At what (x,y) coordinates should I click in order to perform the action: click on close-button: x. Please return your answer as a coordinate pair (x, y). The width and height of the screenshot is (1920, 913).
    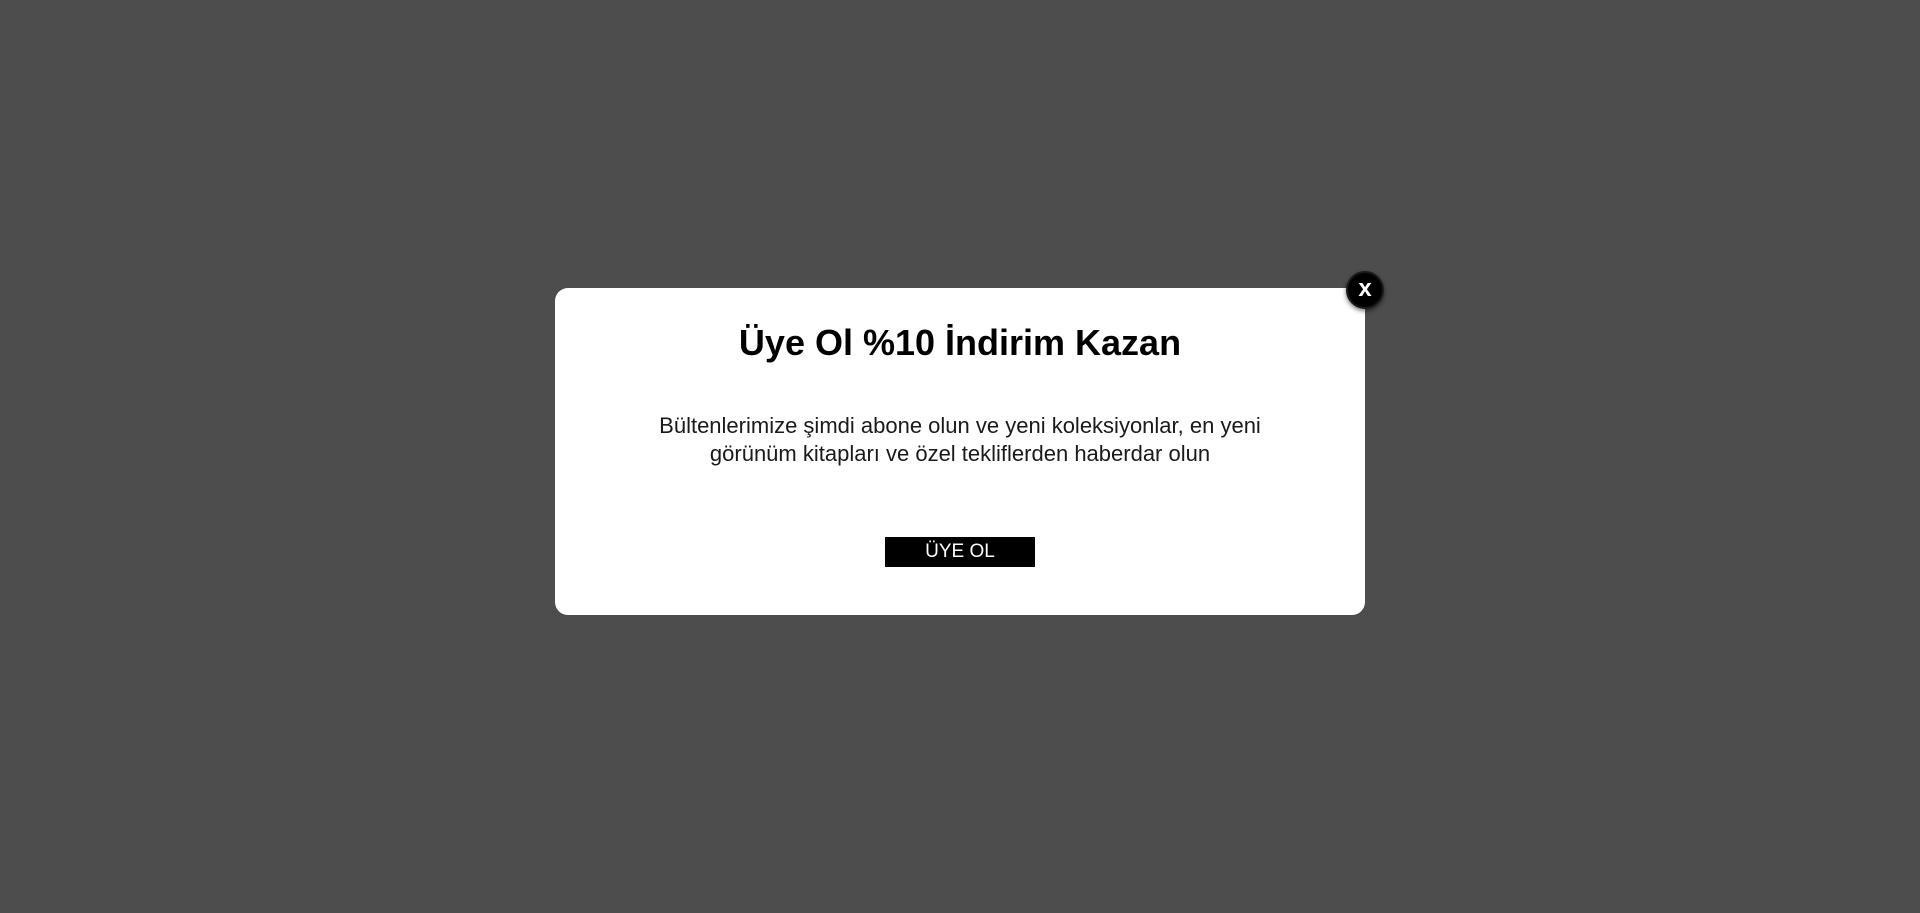
    Looking at the image, I should click on (1365, 290).